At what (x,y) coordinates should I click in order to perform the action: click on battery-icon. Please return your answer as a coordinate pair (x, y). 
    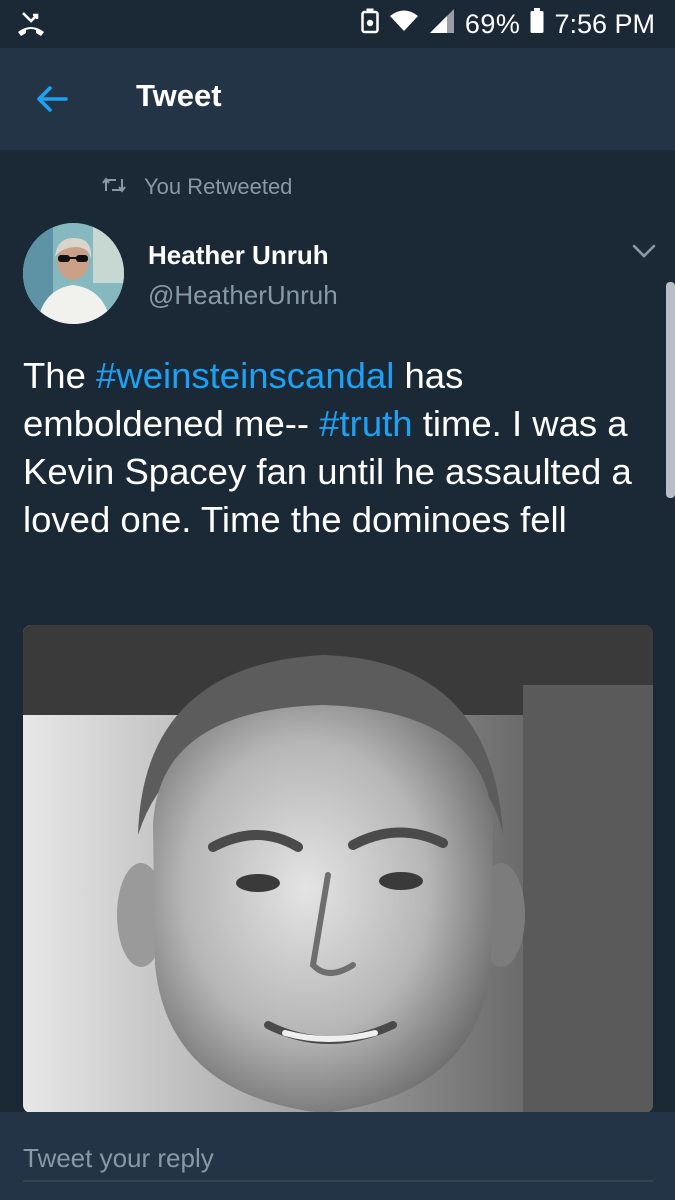
    Looking at the image, I should click on (537, 24).